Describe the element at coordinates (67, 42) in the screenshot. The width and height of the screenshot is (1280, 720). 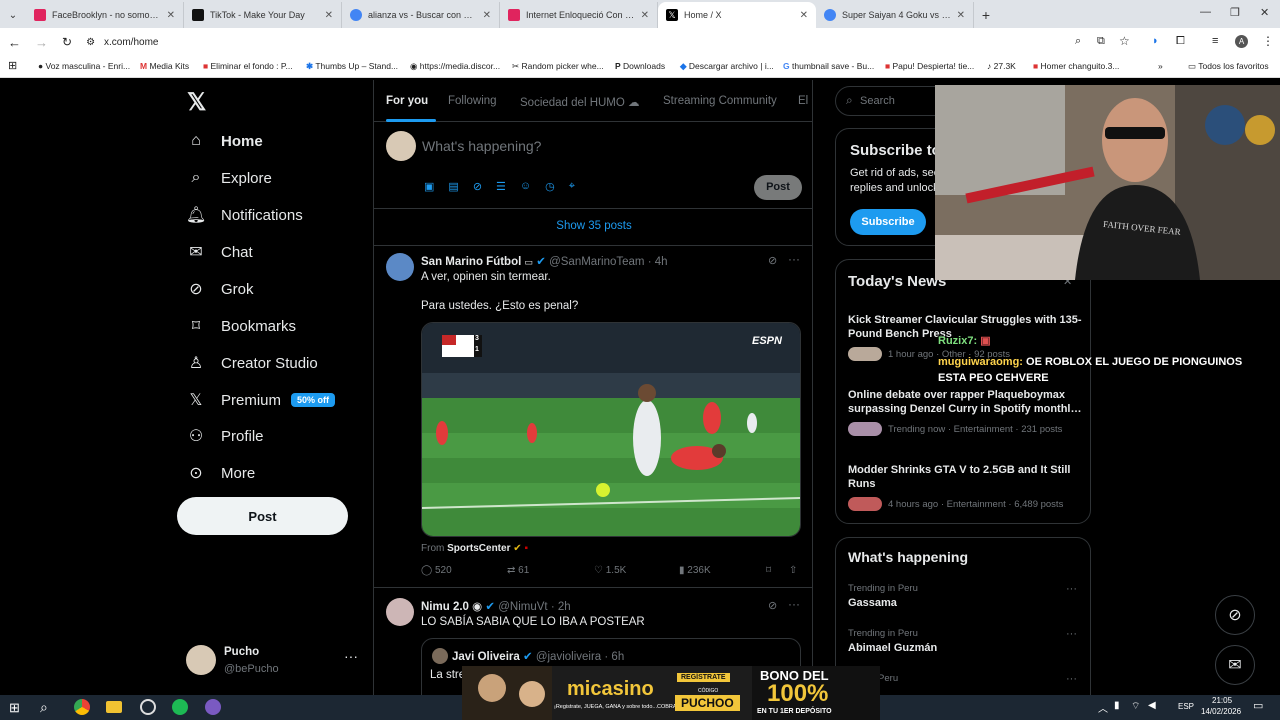
I see `reload-icon: ↻` at that location.